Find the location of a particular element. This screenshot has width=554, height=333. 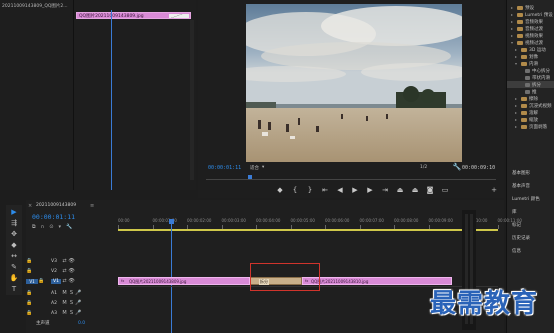

mark-out-icon: } is located at coordinates (310, 190).